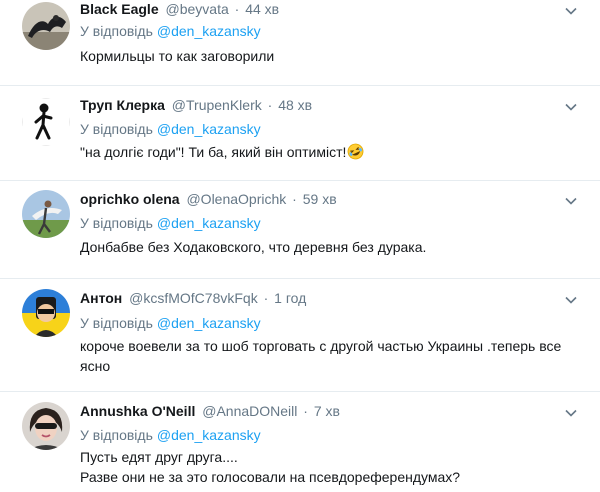 This screenshot has width=600, height=492. What do you see at coordinates (101, 298) in the screenshot?
I see `display-name: Антон` at bounding box center [101, 298].